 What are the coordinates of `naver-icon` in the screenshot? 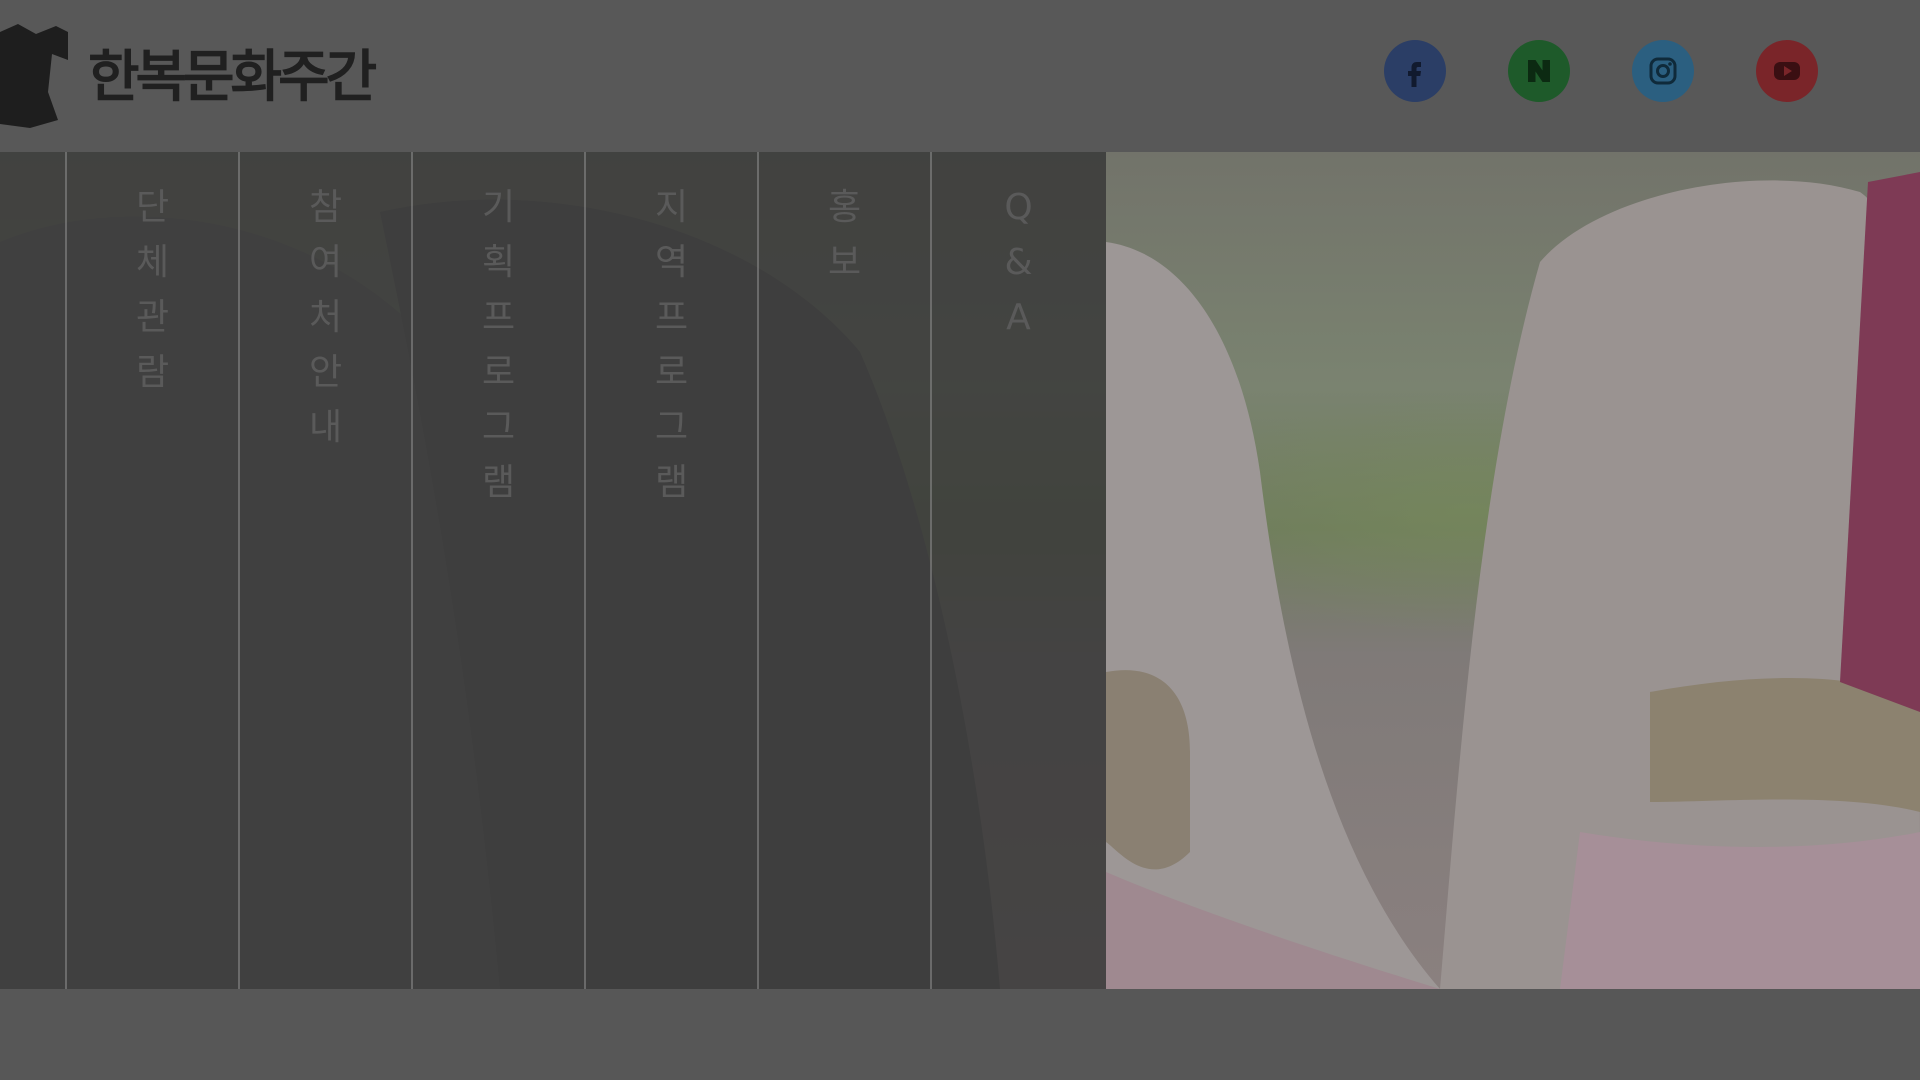 It's located at (1539, 71).